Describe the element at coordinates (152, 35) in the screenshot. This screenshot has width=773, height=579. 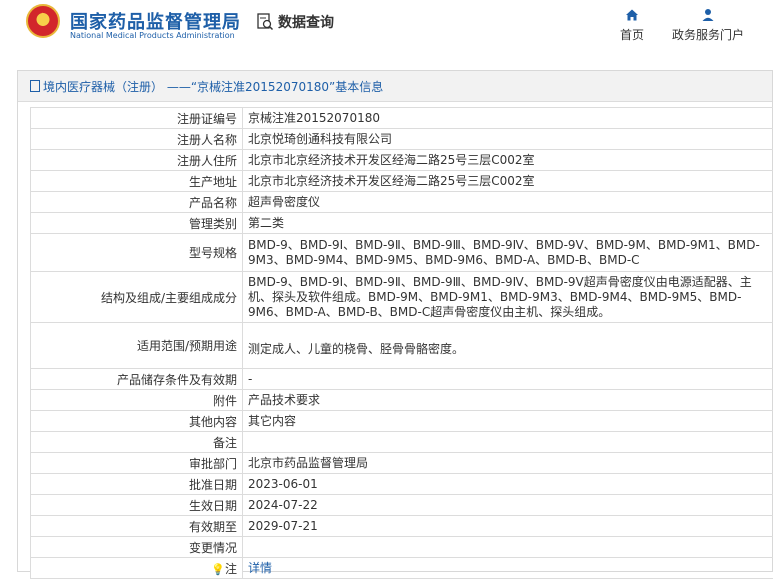
I see `site-subtitle: National Medical Products Administration` at that location.